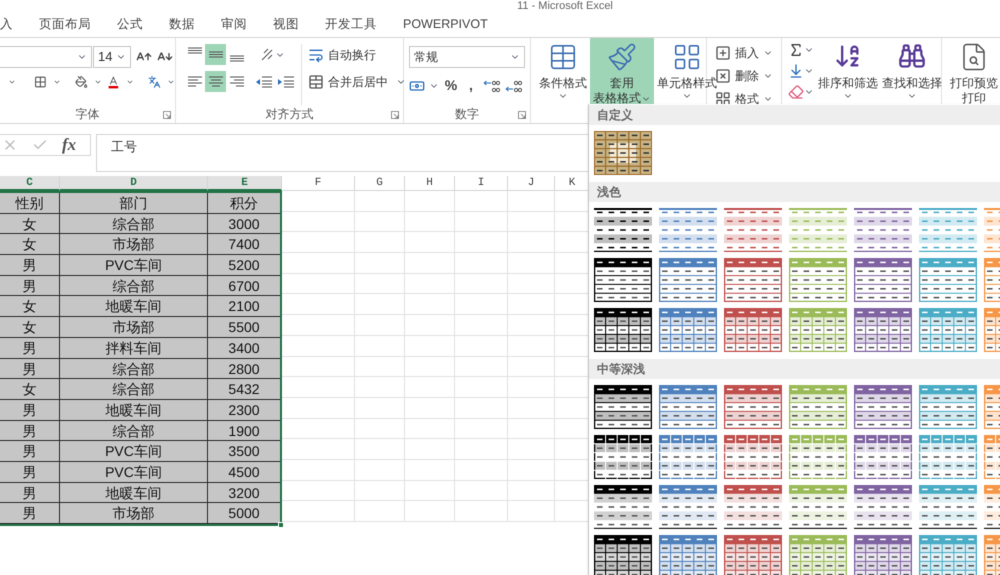 The image size is (1000, 575). Describe the element at coordinates (351, 24) in the screenshot. I see `ribbon-tab: 开发工具` at that location.